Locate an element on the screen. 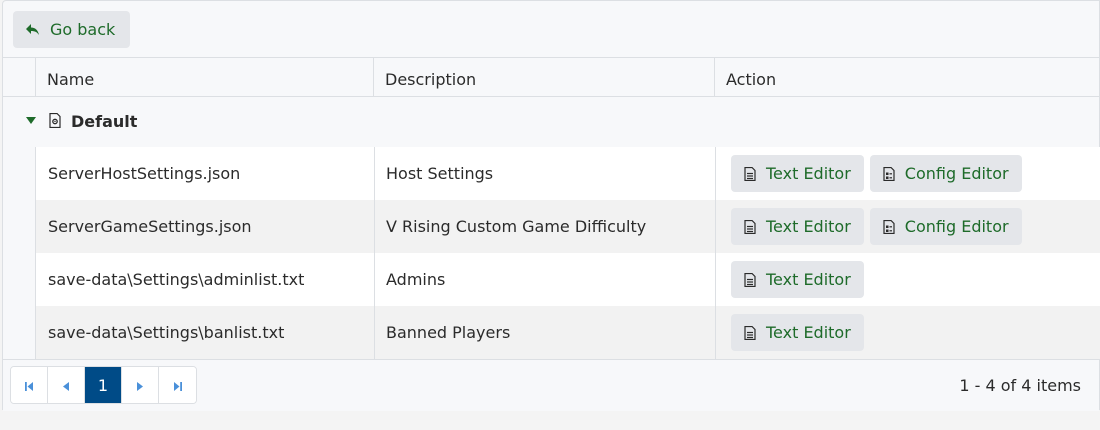 The image size is (1100, 430). pager-info: 1 - 4 of 4 items is located at coordinates (1020, 385).